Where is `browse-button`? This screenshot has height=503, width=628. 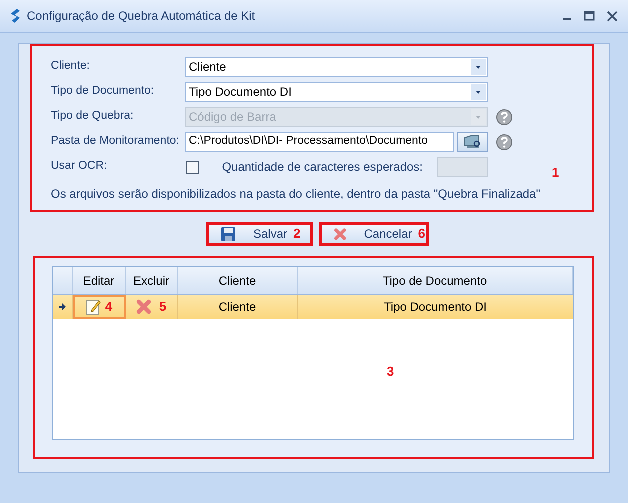 browse-button is located at coordinates (472, 142).